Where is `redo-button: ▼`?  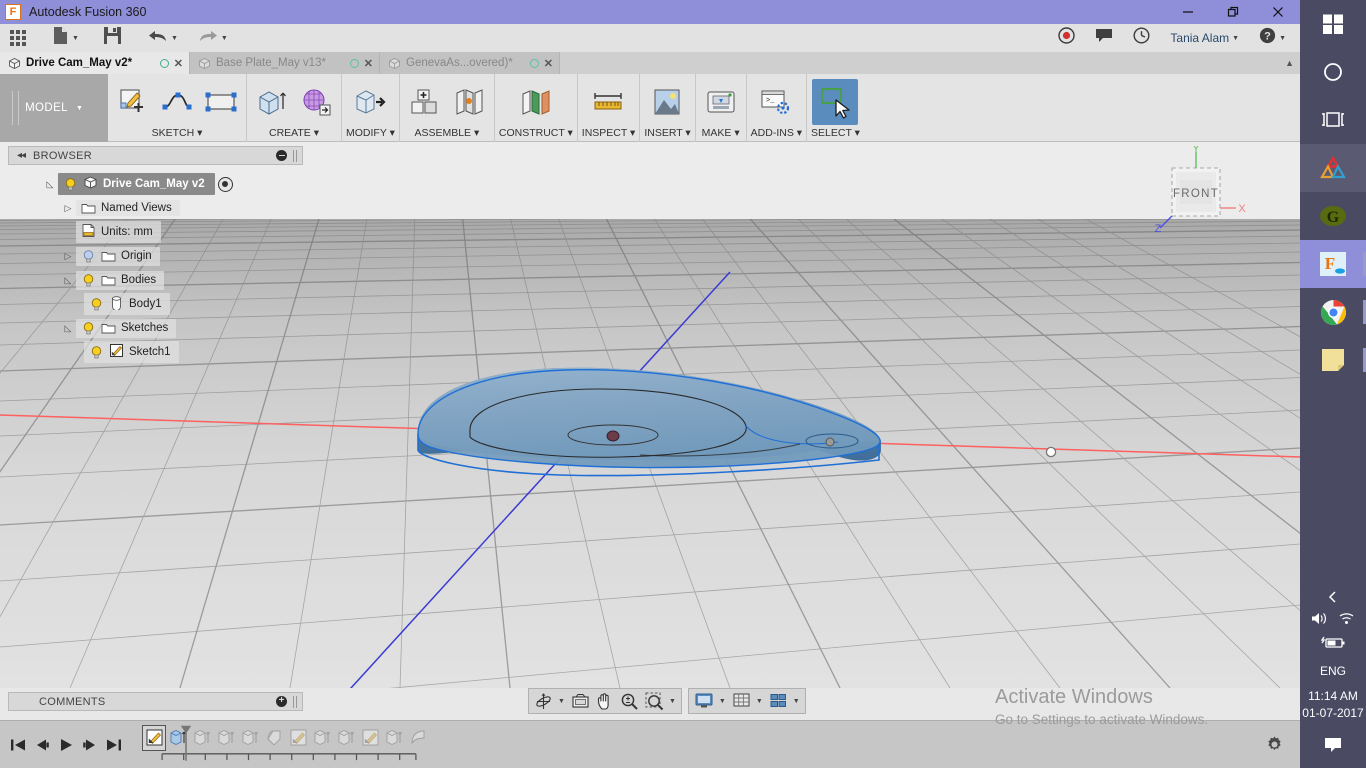
redo-button: ▼ is located at coordinates (213, 38).